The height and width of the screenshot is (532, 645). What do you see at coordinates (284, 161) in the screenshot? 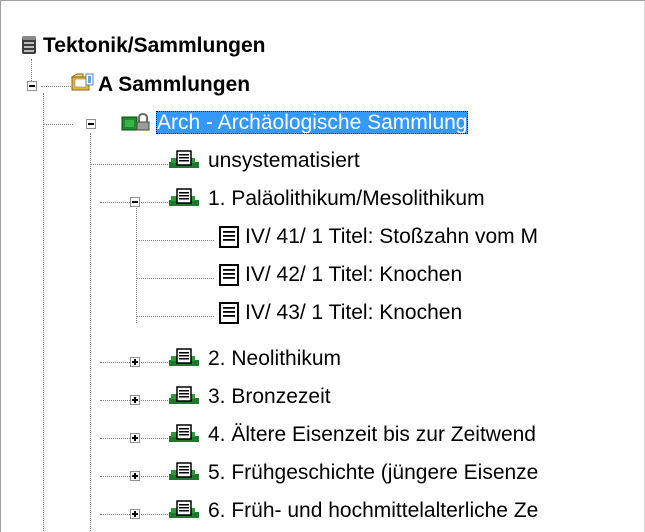
I see `tree-node-series: unsystematisiert` at bounding box center [284, 161].